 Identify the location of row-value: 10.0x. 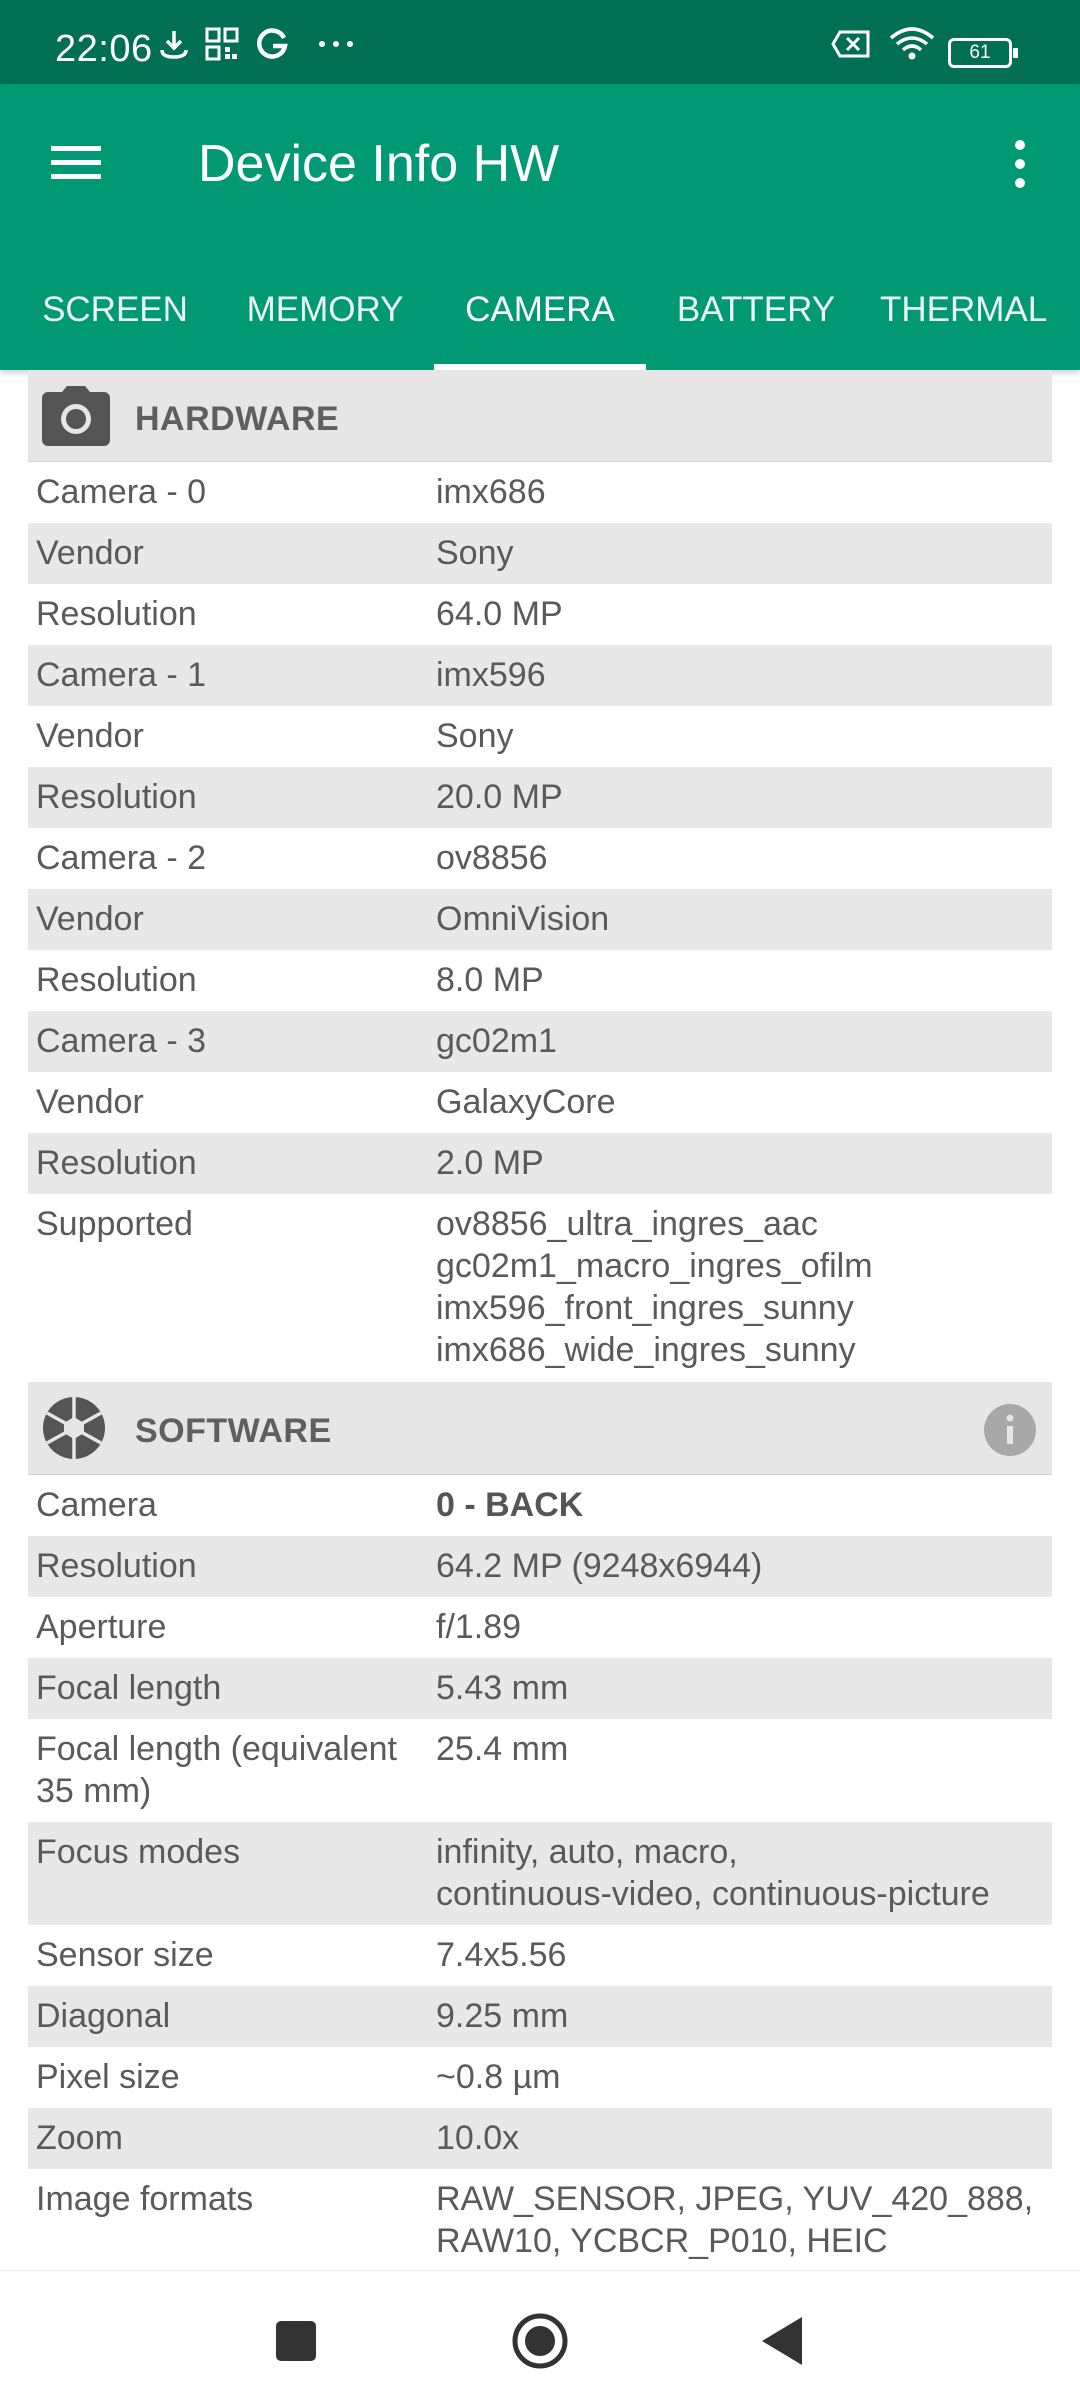
(478, 2138).